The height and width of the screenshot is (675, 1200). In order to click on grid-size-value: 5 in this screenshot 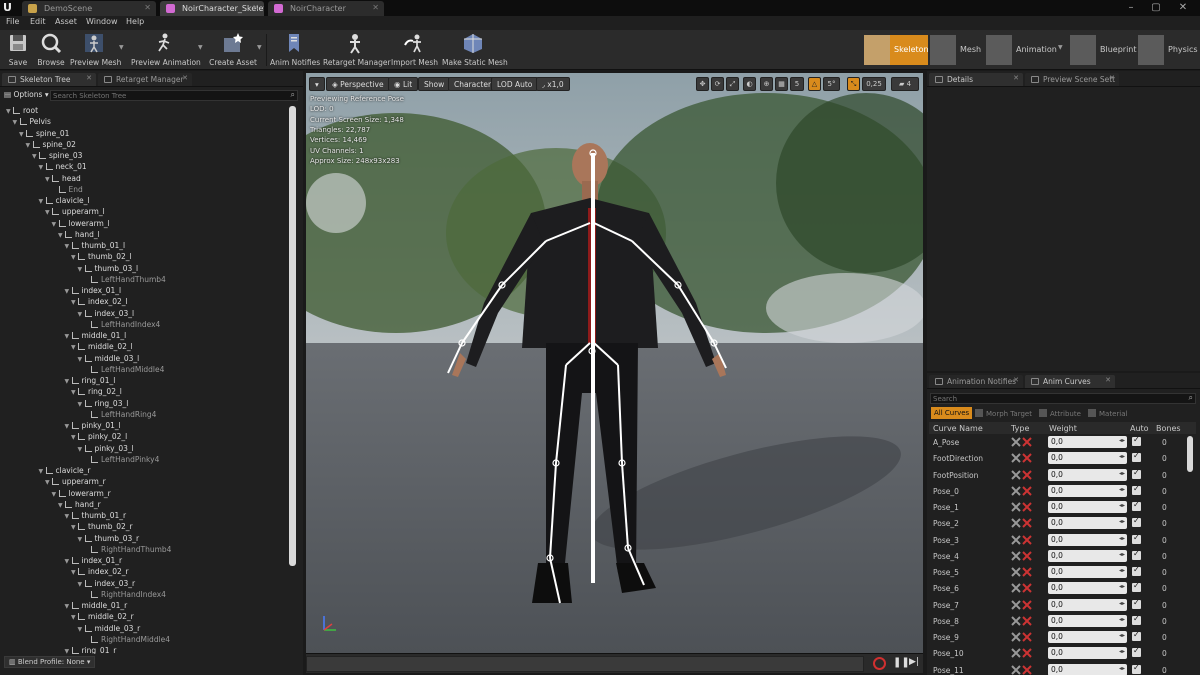, I will do `click(797, 84)`.